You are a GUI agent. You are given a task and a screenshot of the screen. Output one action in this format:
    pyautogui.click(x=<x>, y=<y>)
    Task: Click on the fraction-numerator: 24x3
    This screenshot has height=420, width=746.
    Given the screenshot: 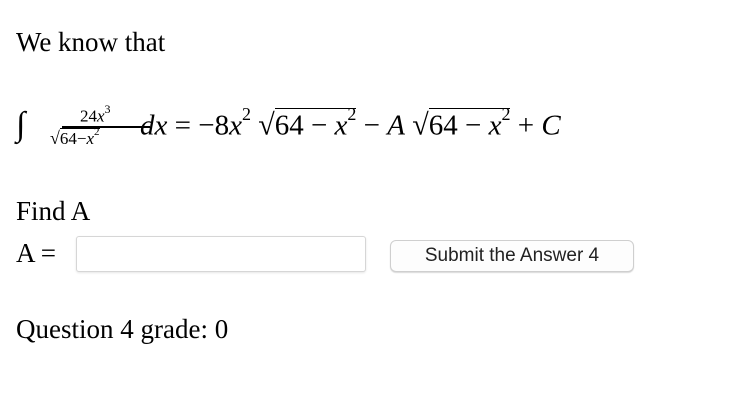 What is the action you would take?
    pyautogui.click(x=95, y=114)
    